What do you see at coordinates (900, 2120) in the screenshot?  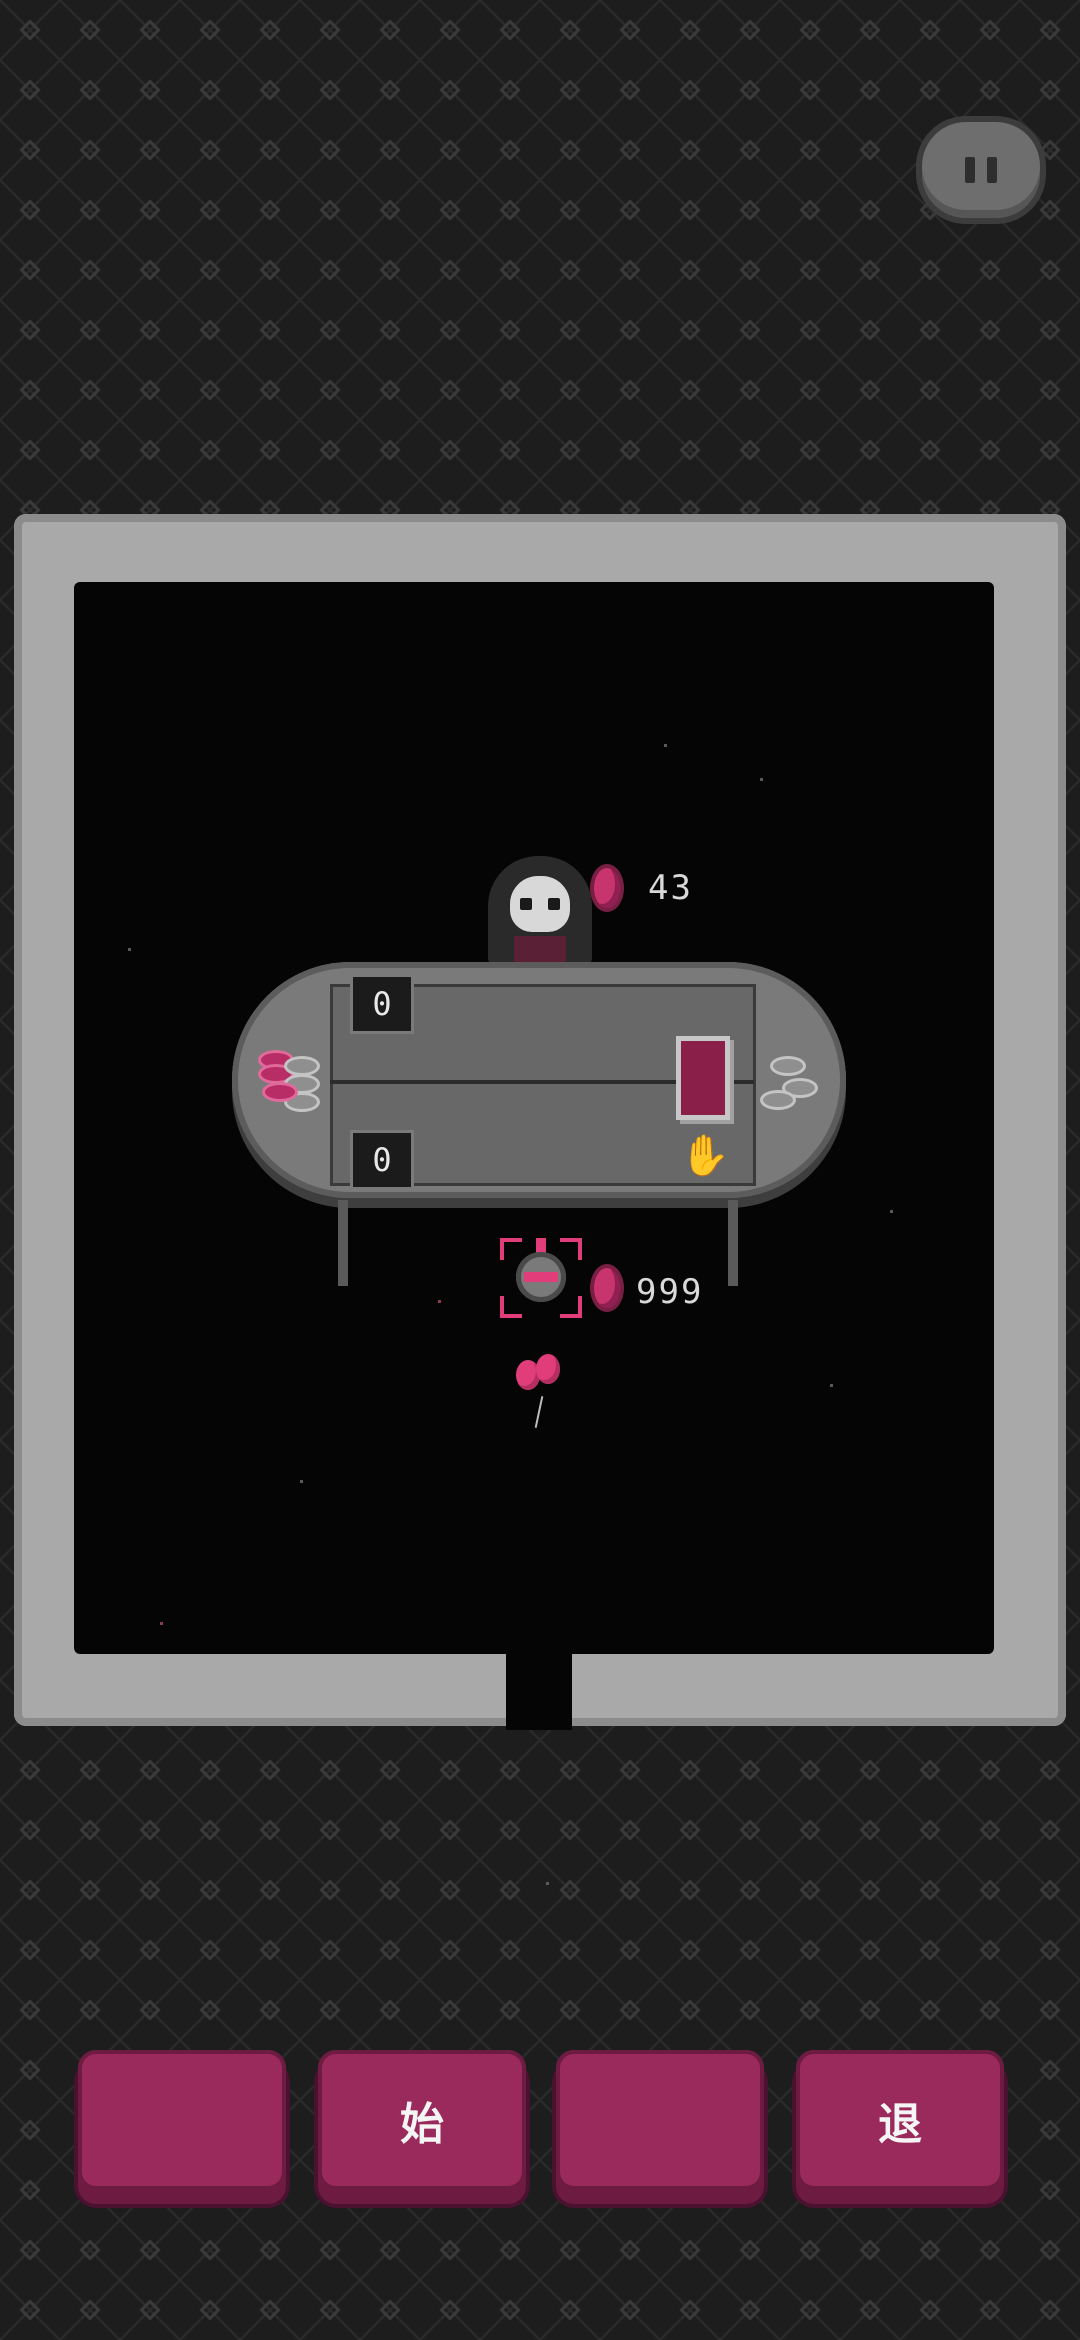 I see `exit-button: 退` at bounding box center [900, 2120].